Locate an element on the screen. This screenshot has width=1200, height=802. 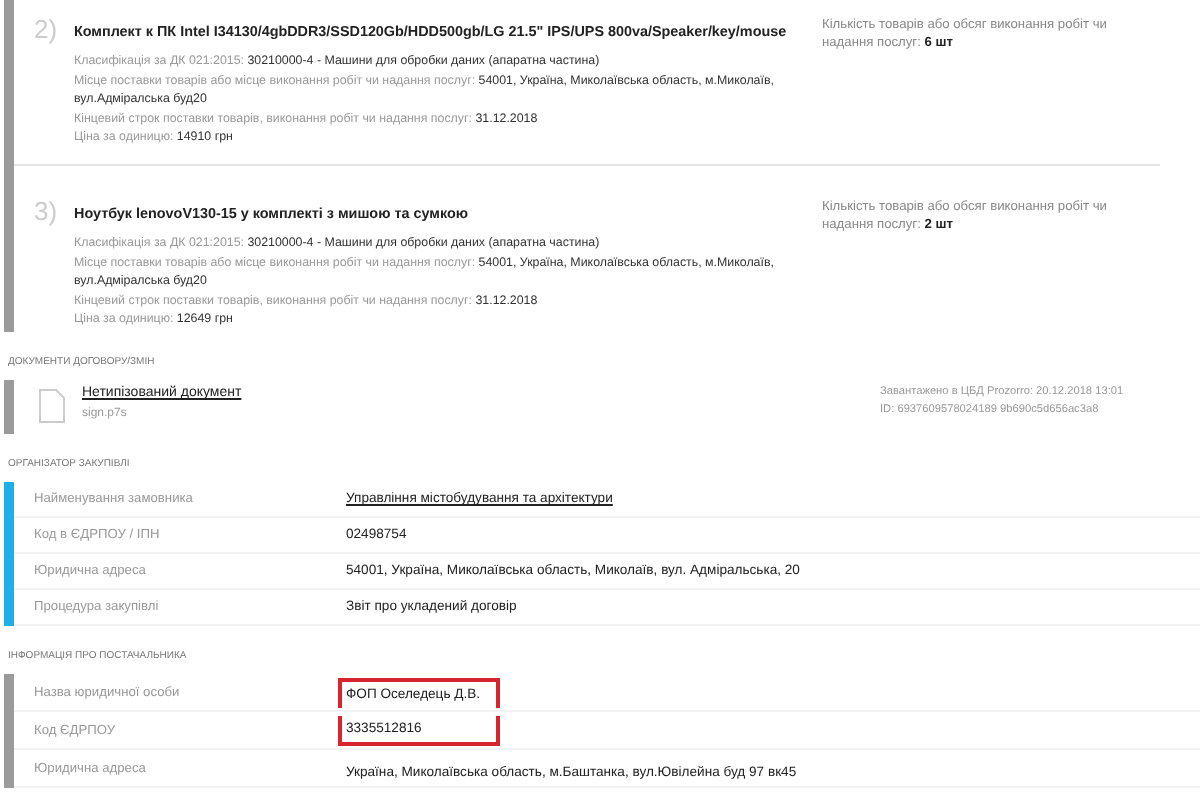
file-icon is located at coordinates (52, 406).